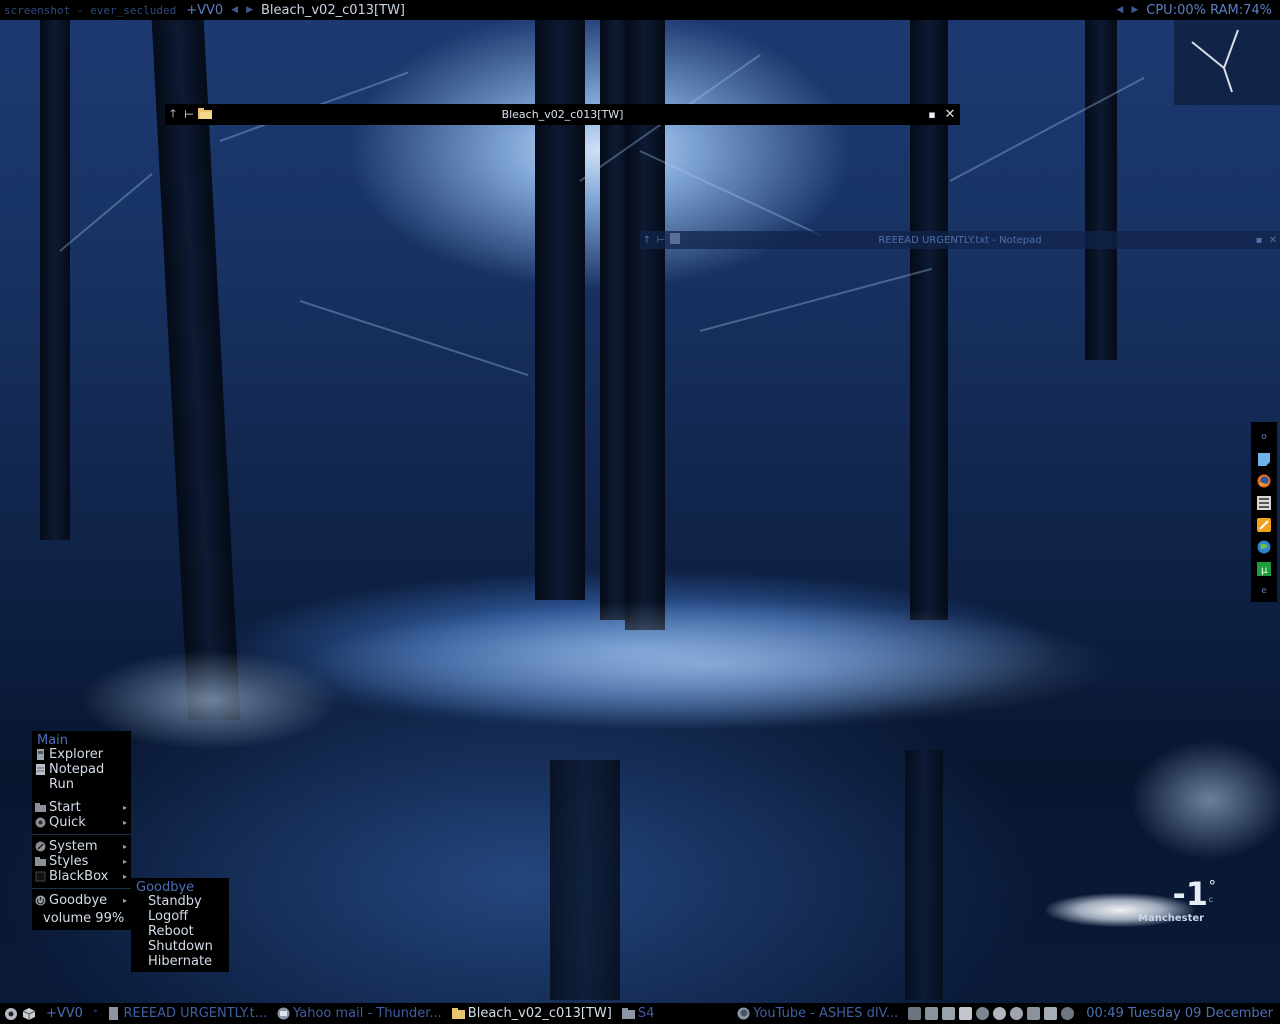  Describe the element at coordinates (1205, 800) in the screenshot. I see `snow-bank` at that location.